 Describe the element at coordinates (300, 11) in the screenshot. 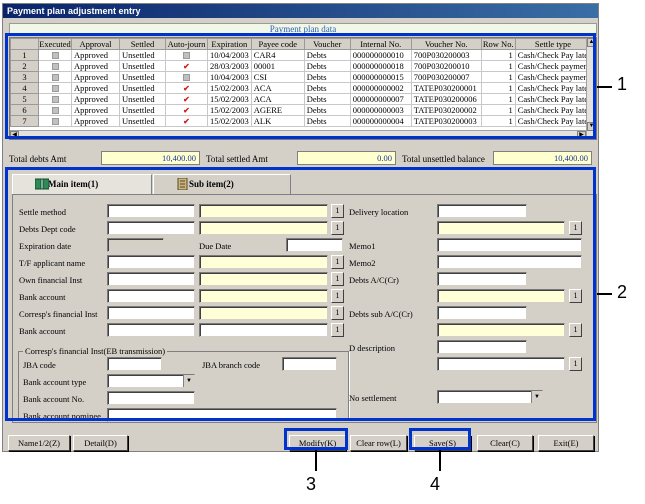

I see `window-title: Payment plan adjustment entry` at that location.